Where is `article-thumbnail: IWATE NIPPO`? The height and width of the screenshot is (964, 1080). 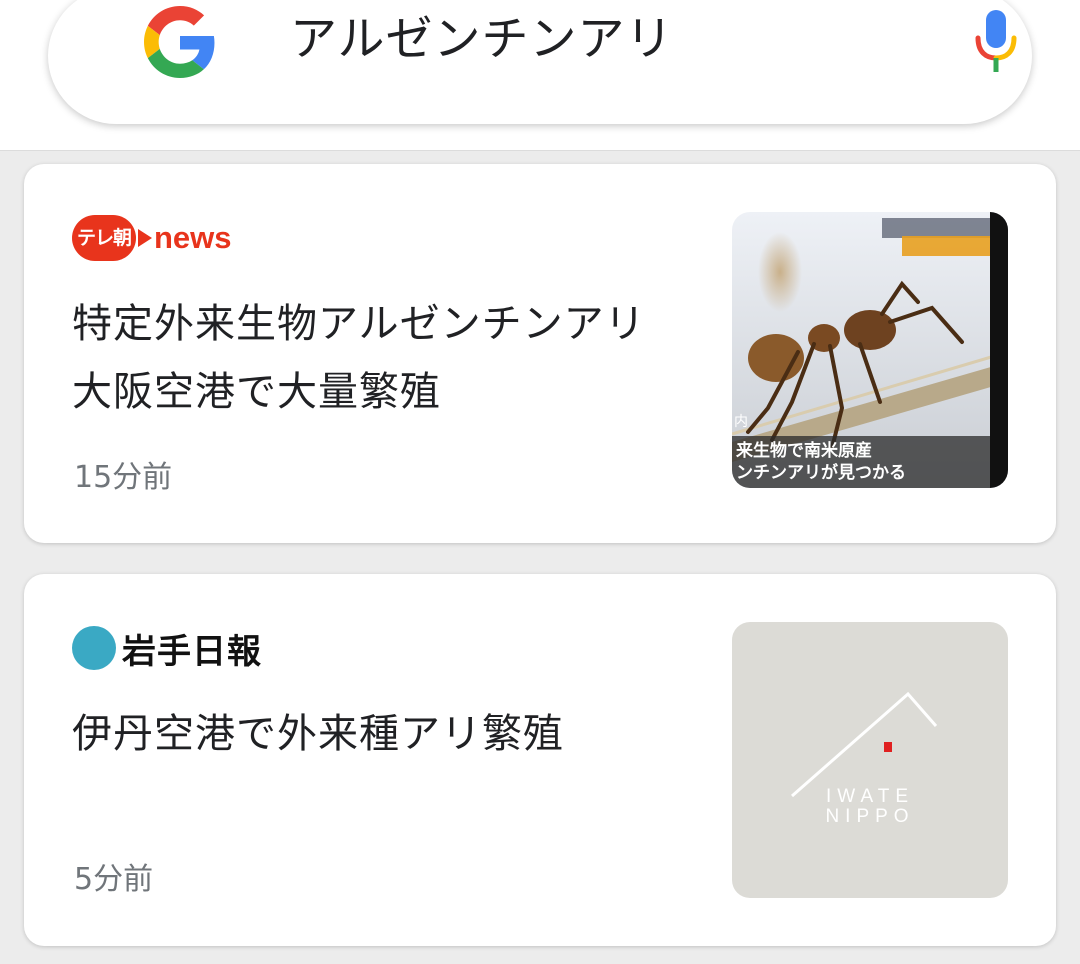 article-thumbnail: IWATE NIPPO is located at coordinates (870, 760).